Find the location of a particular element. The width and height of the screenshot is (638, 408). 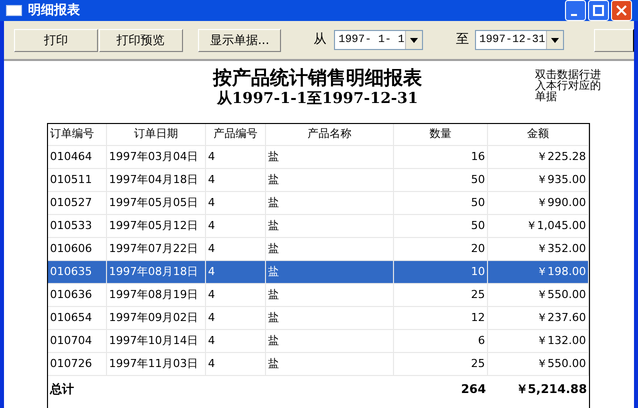

table-cell: 25 is located at coordinates (441, 364).